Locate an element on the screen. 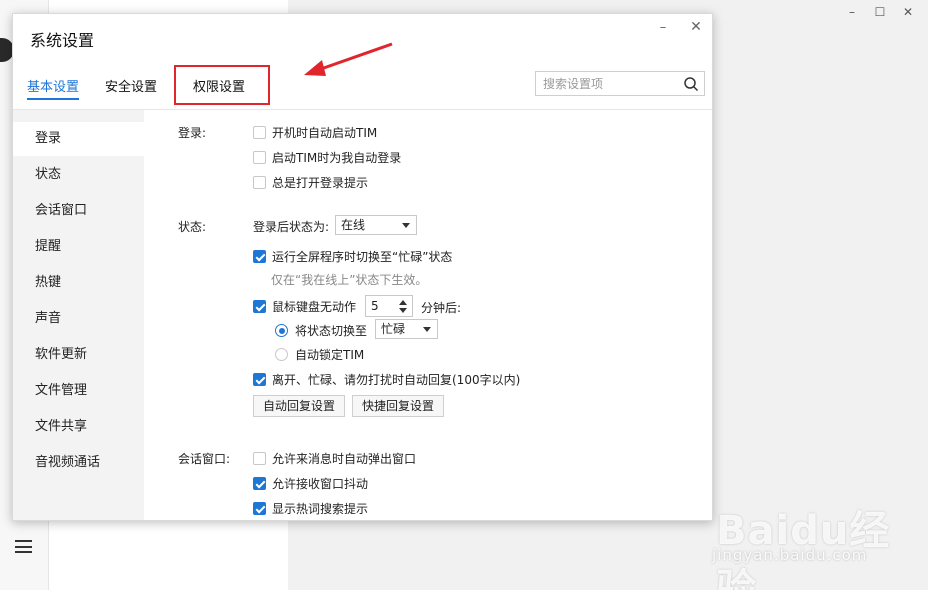  idle-suffix: 分钟后: is located at coordinates (441, 308).